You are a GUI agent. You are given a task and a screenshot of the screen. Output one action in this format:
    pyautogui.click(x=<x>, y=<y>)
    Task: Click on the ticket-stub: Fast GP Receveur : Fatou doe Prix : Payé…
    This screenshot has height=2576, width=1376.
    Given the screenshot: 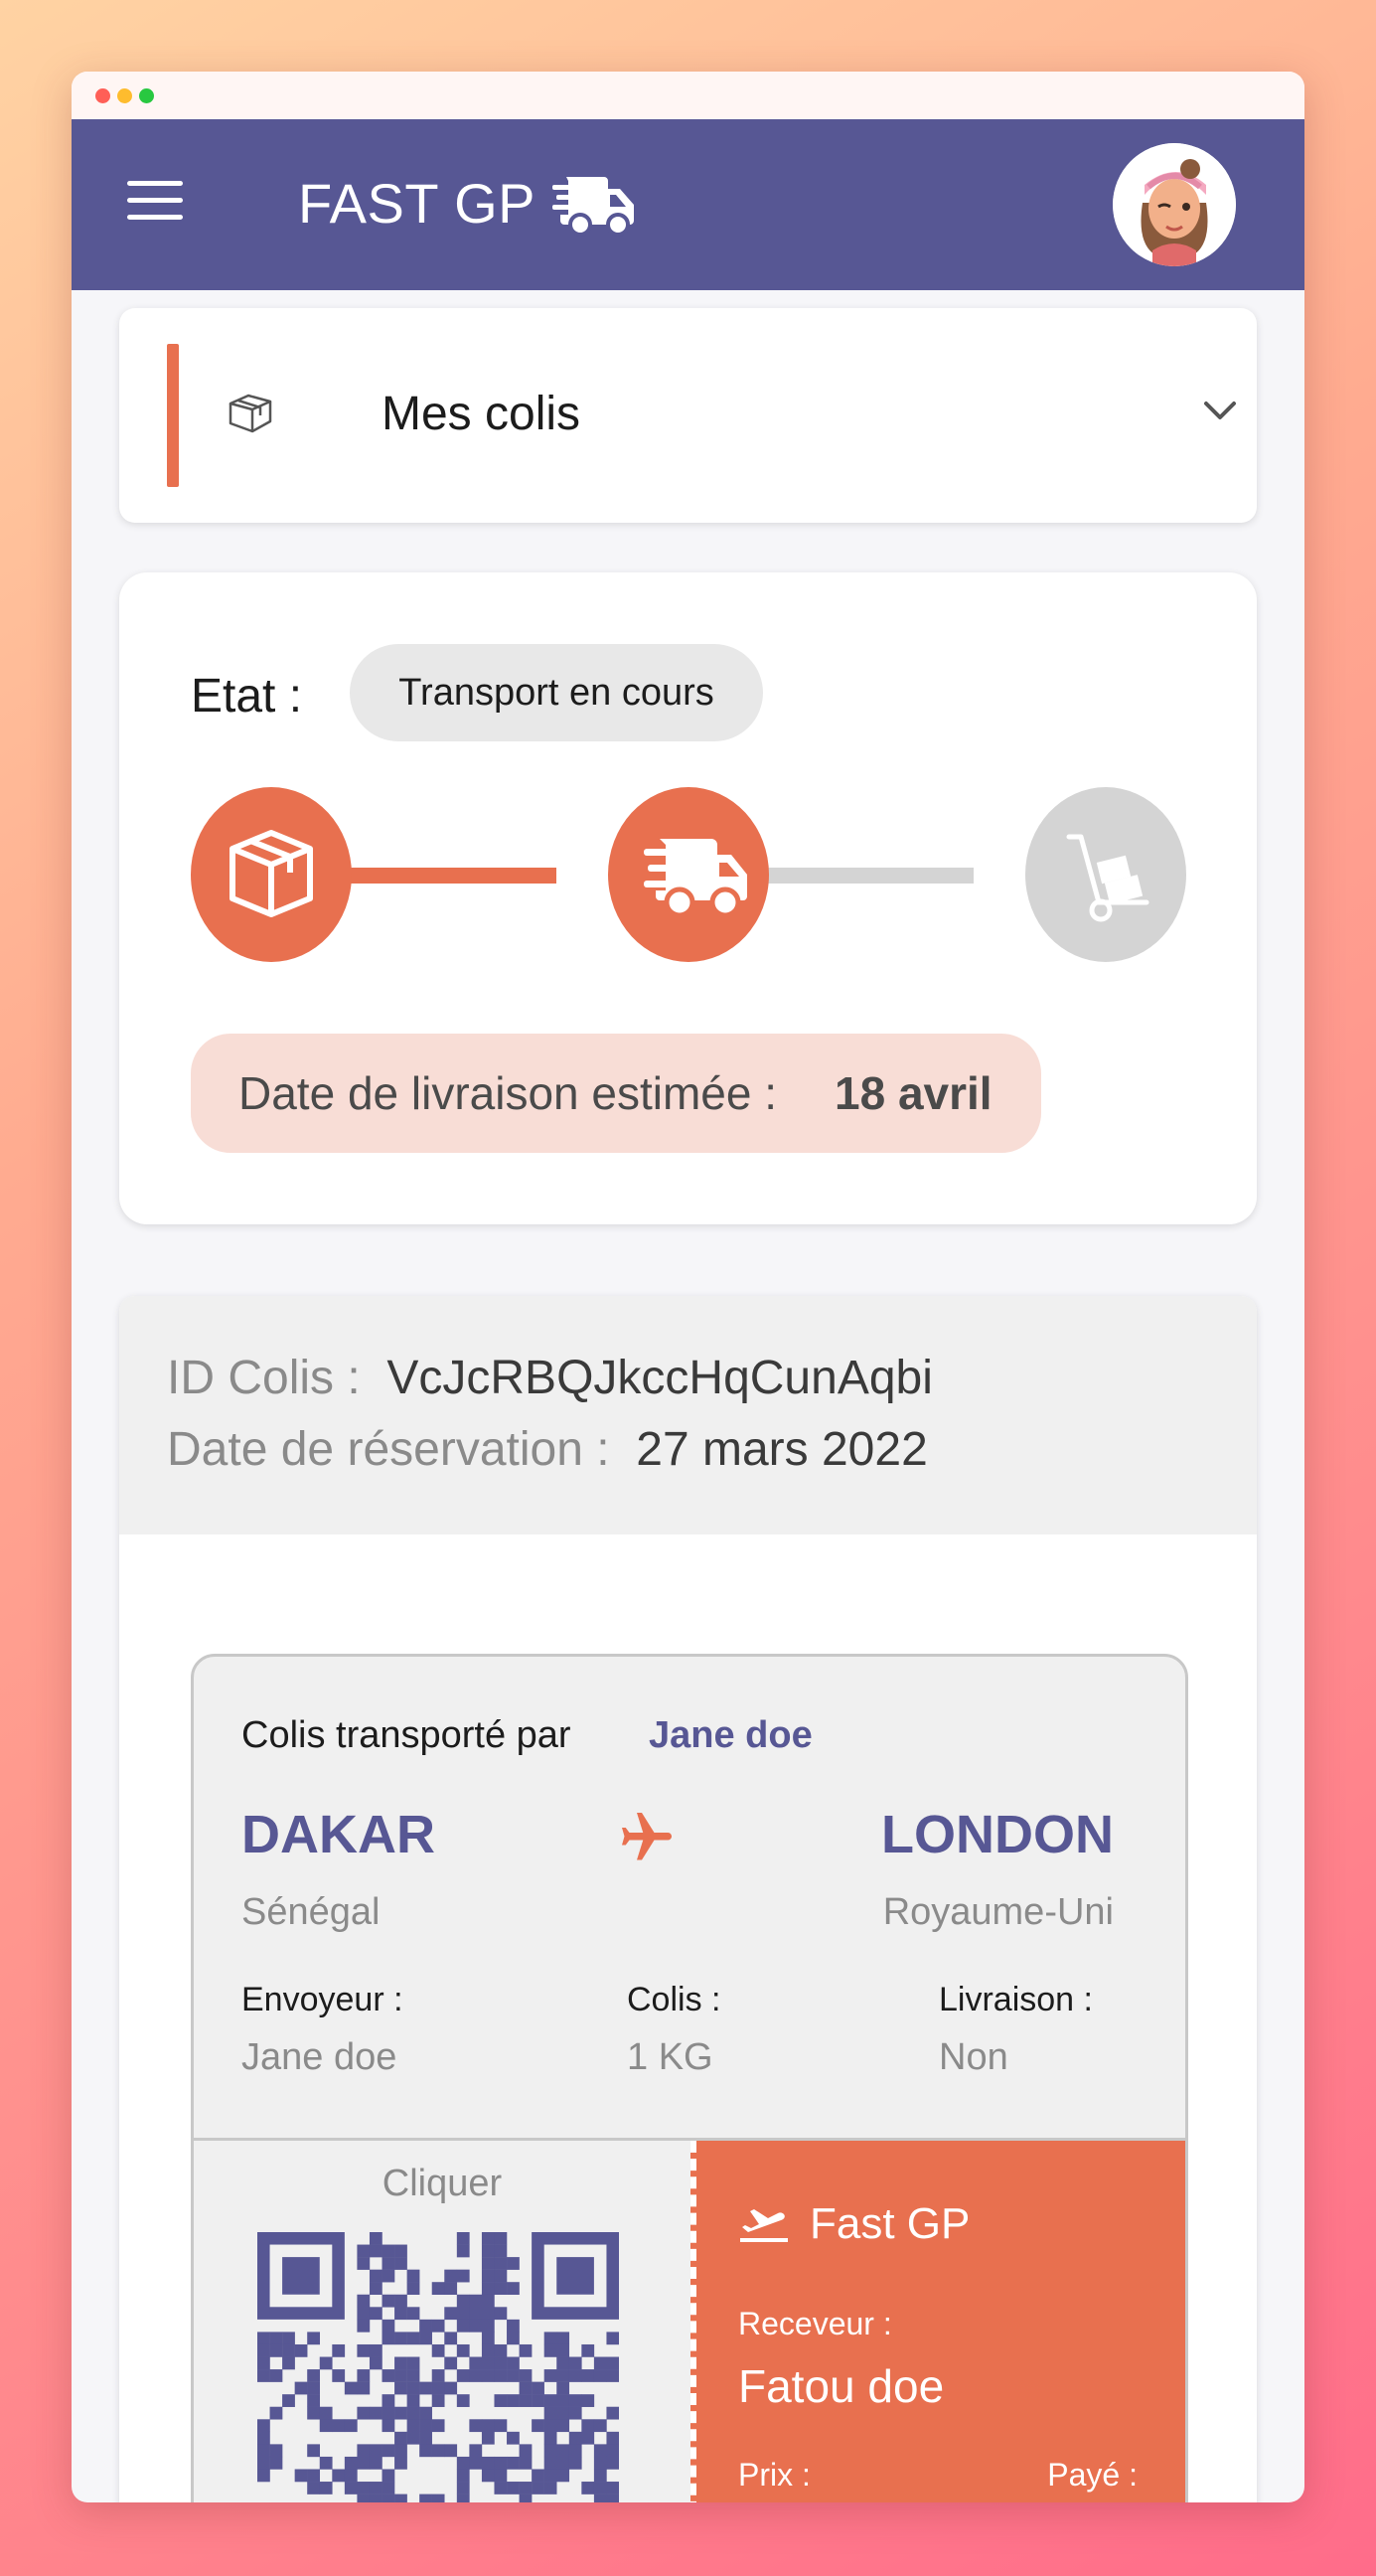 What is the action you would take?
    pyautogui.click(x=938, y=2321)
    